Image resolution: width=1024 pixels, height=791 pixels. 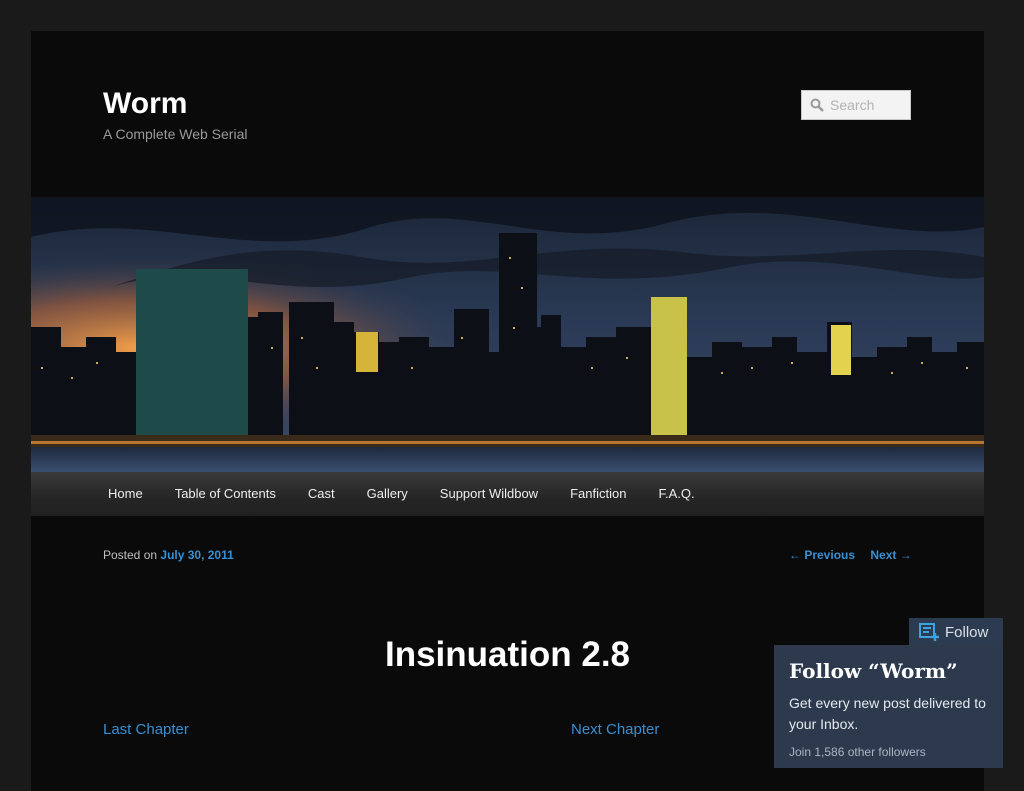 I want to click on next-post-link: Next →, so click(x=890, y=555).